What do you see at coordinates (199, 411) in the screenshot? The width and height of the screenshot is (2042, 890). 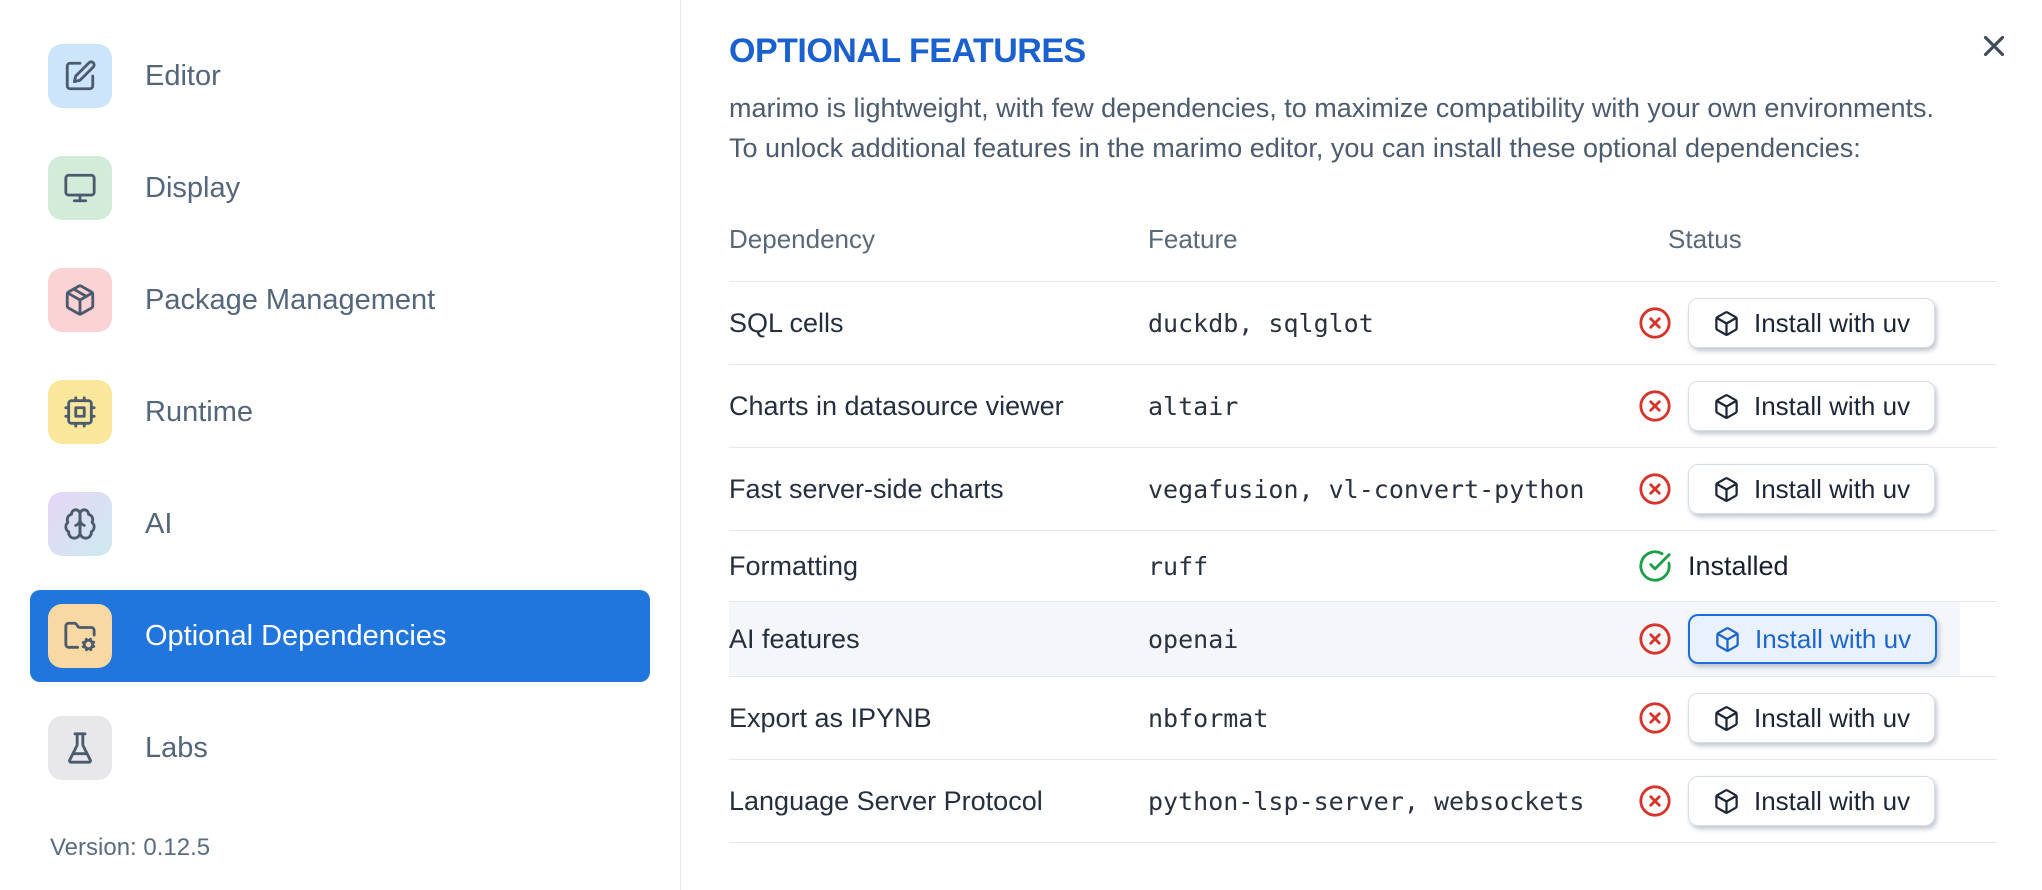 I see `sidebar-item-label: Runtime` at bounding box center [199, 411].